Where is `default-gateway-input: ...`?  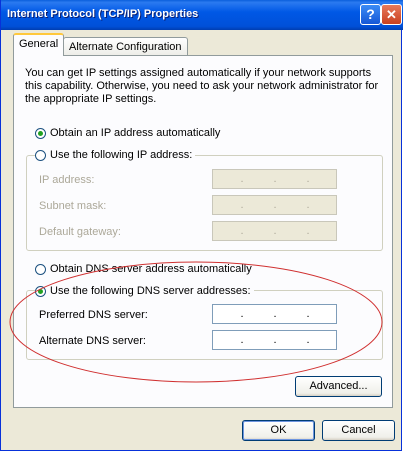
default-gateway-input: ... is located at coordinates (274, 231).